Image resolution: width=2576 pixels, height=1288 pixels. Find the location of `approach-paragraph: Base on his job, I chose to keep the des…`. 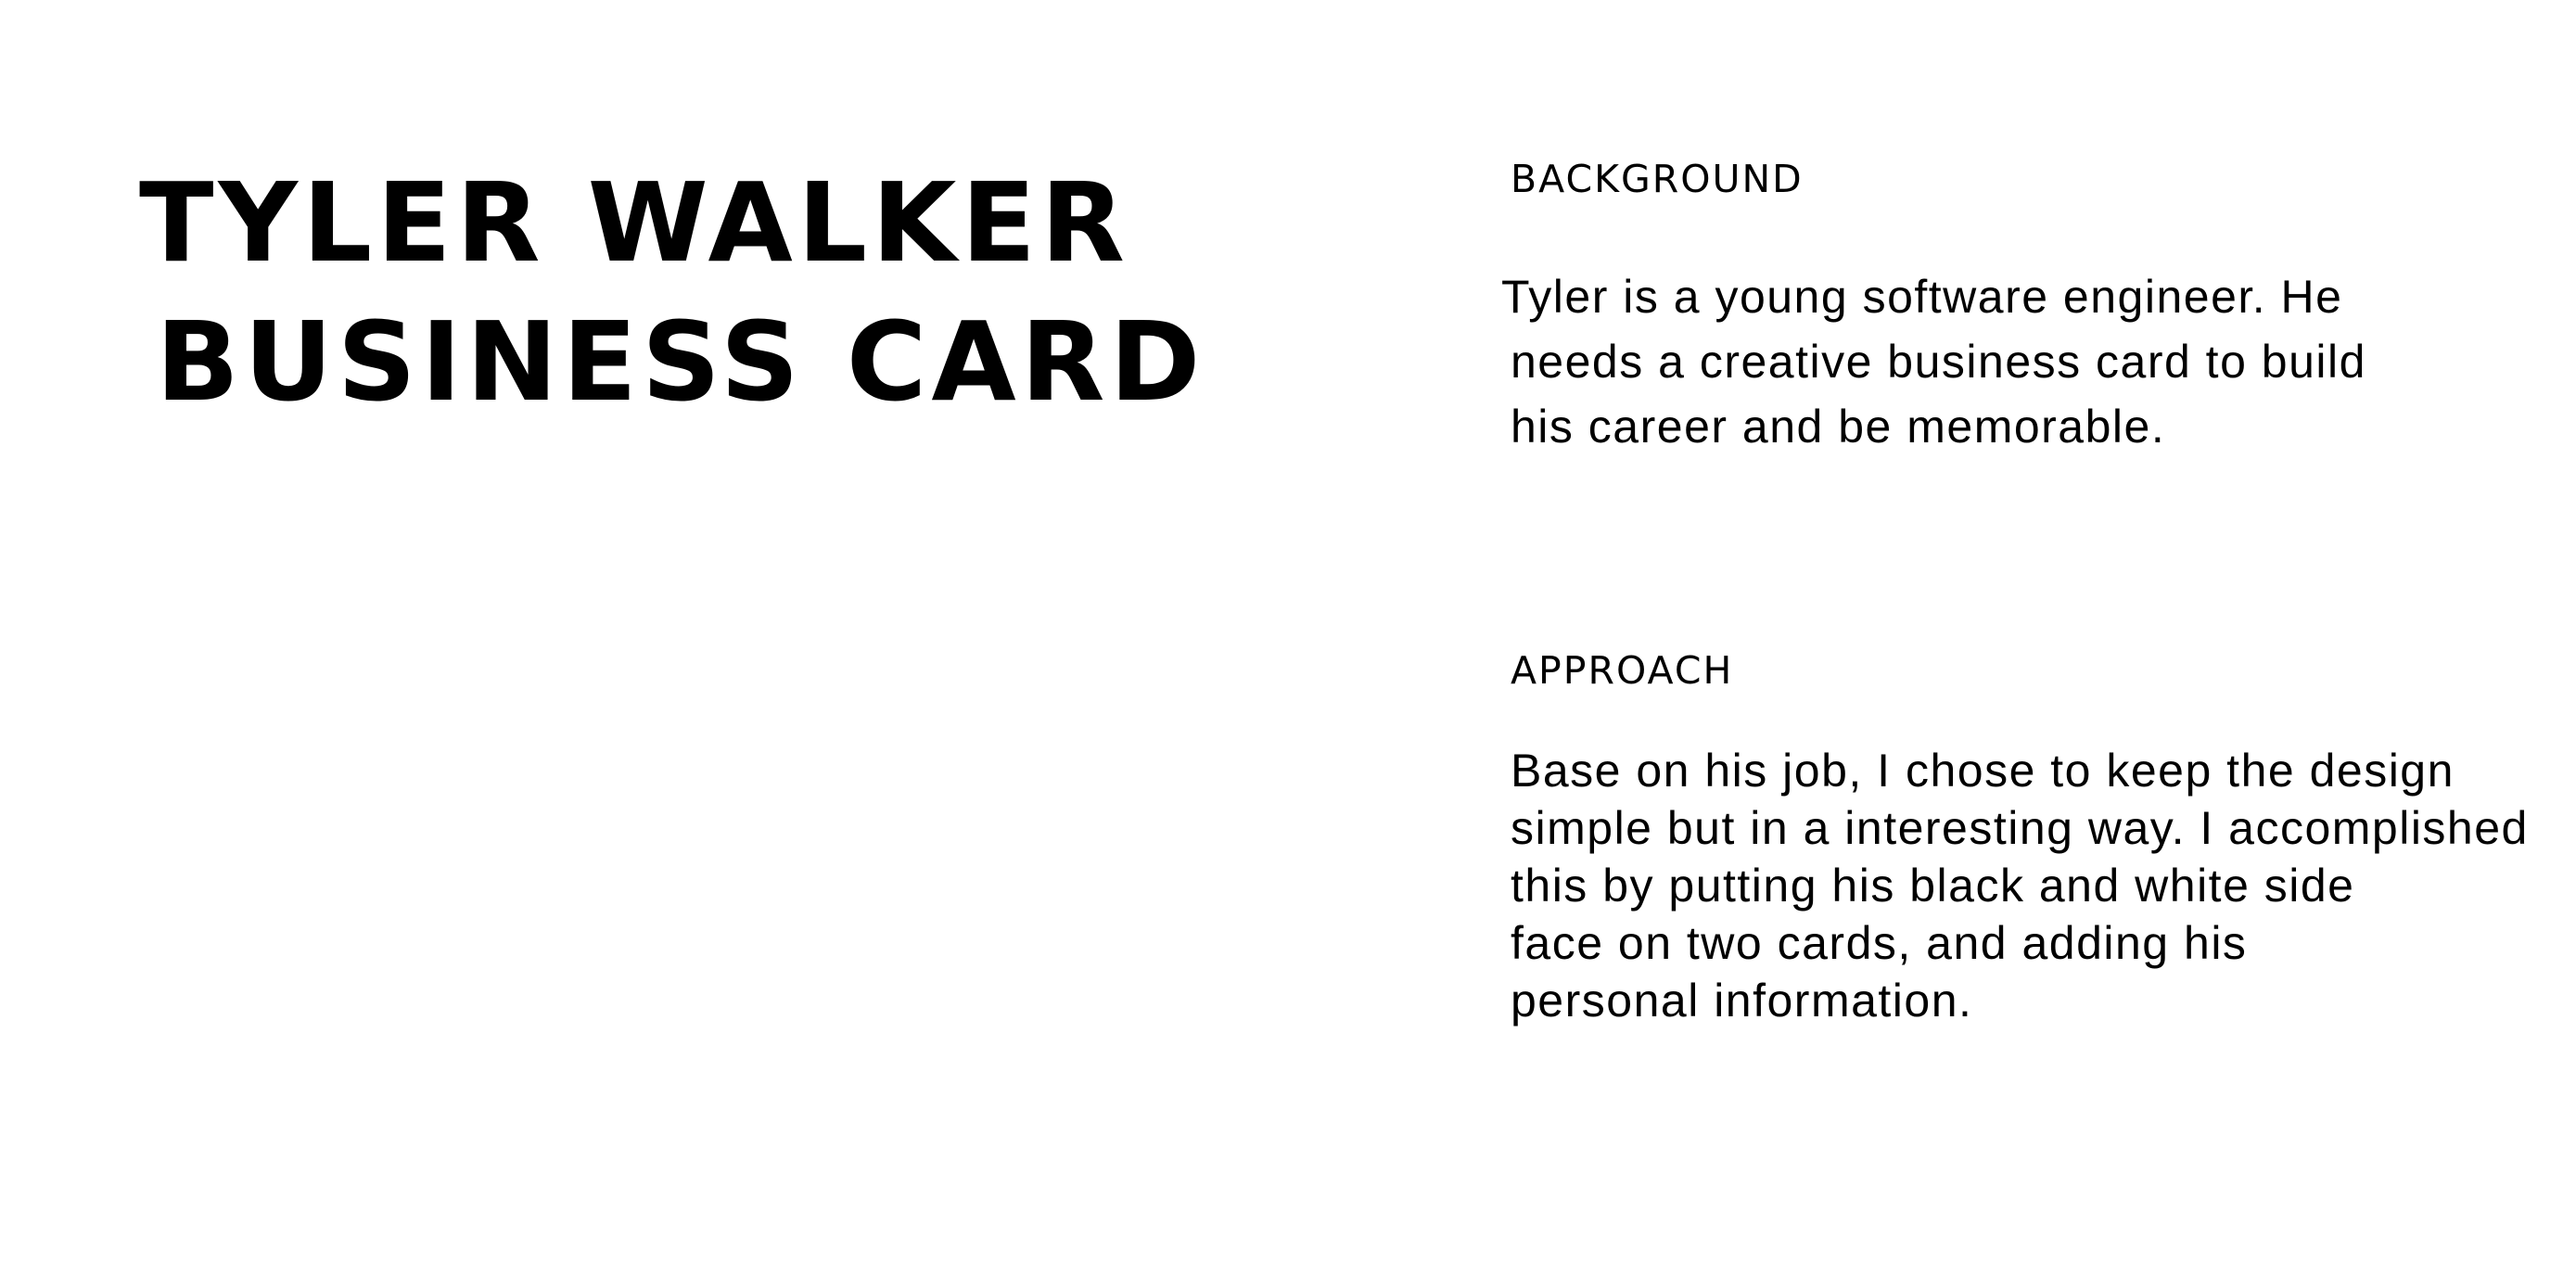

approach-paragraph: Base on his job, I chose to keep the des… is located at coordinates (2020, 886).